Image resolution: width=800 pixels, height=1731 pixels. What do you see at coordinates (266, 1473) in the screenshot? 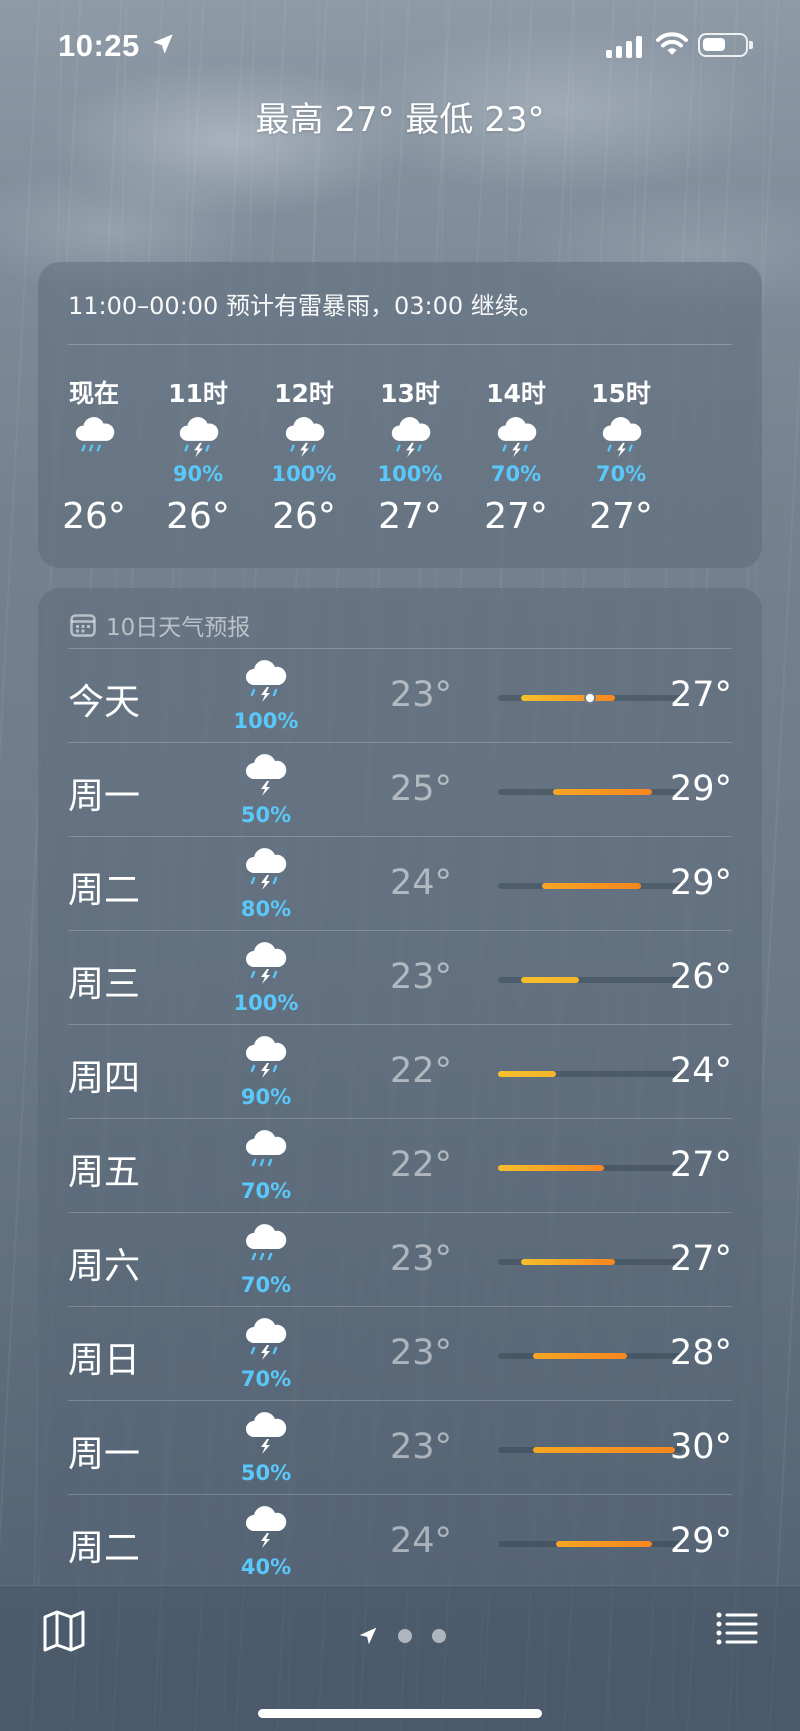
I see `precip-chance: 50%` at bounding box center [266, 1473].